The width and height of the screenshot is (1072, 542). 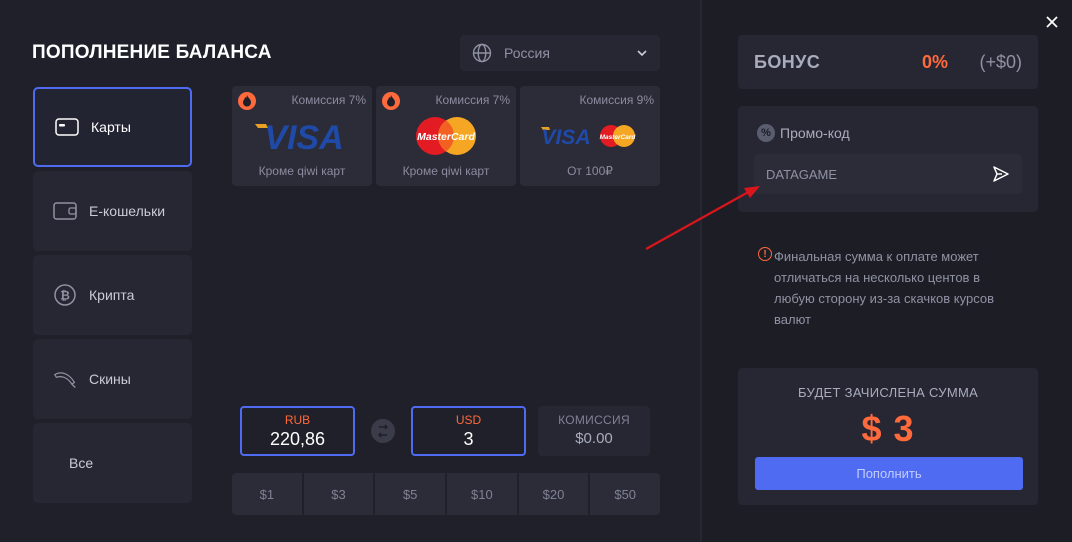 I want to click on fee-label: Комиссия 9%, so click(x=617, y=100).